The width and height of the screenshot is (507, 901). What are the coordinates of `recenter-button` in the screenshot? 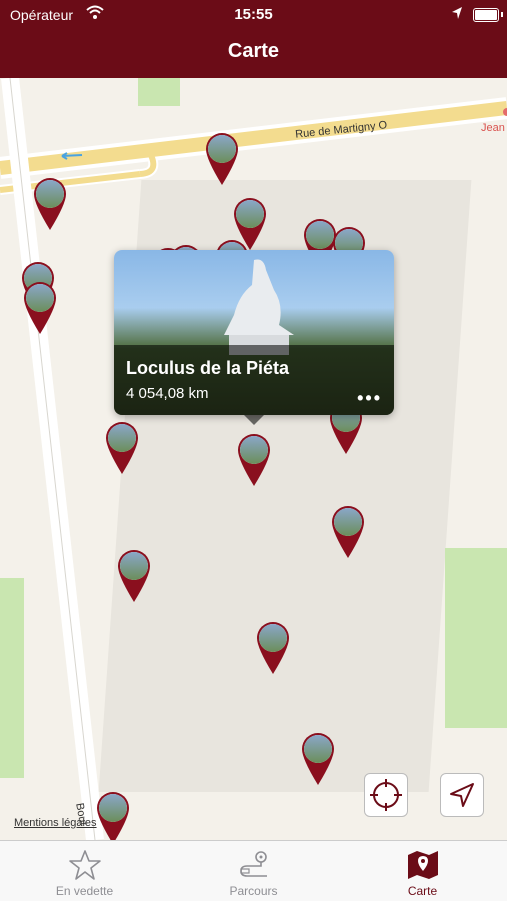 It's located at (386, 795).